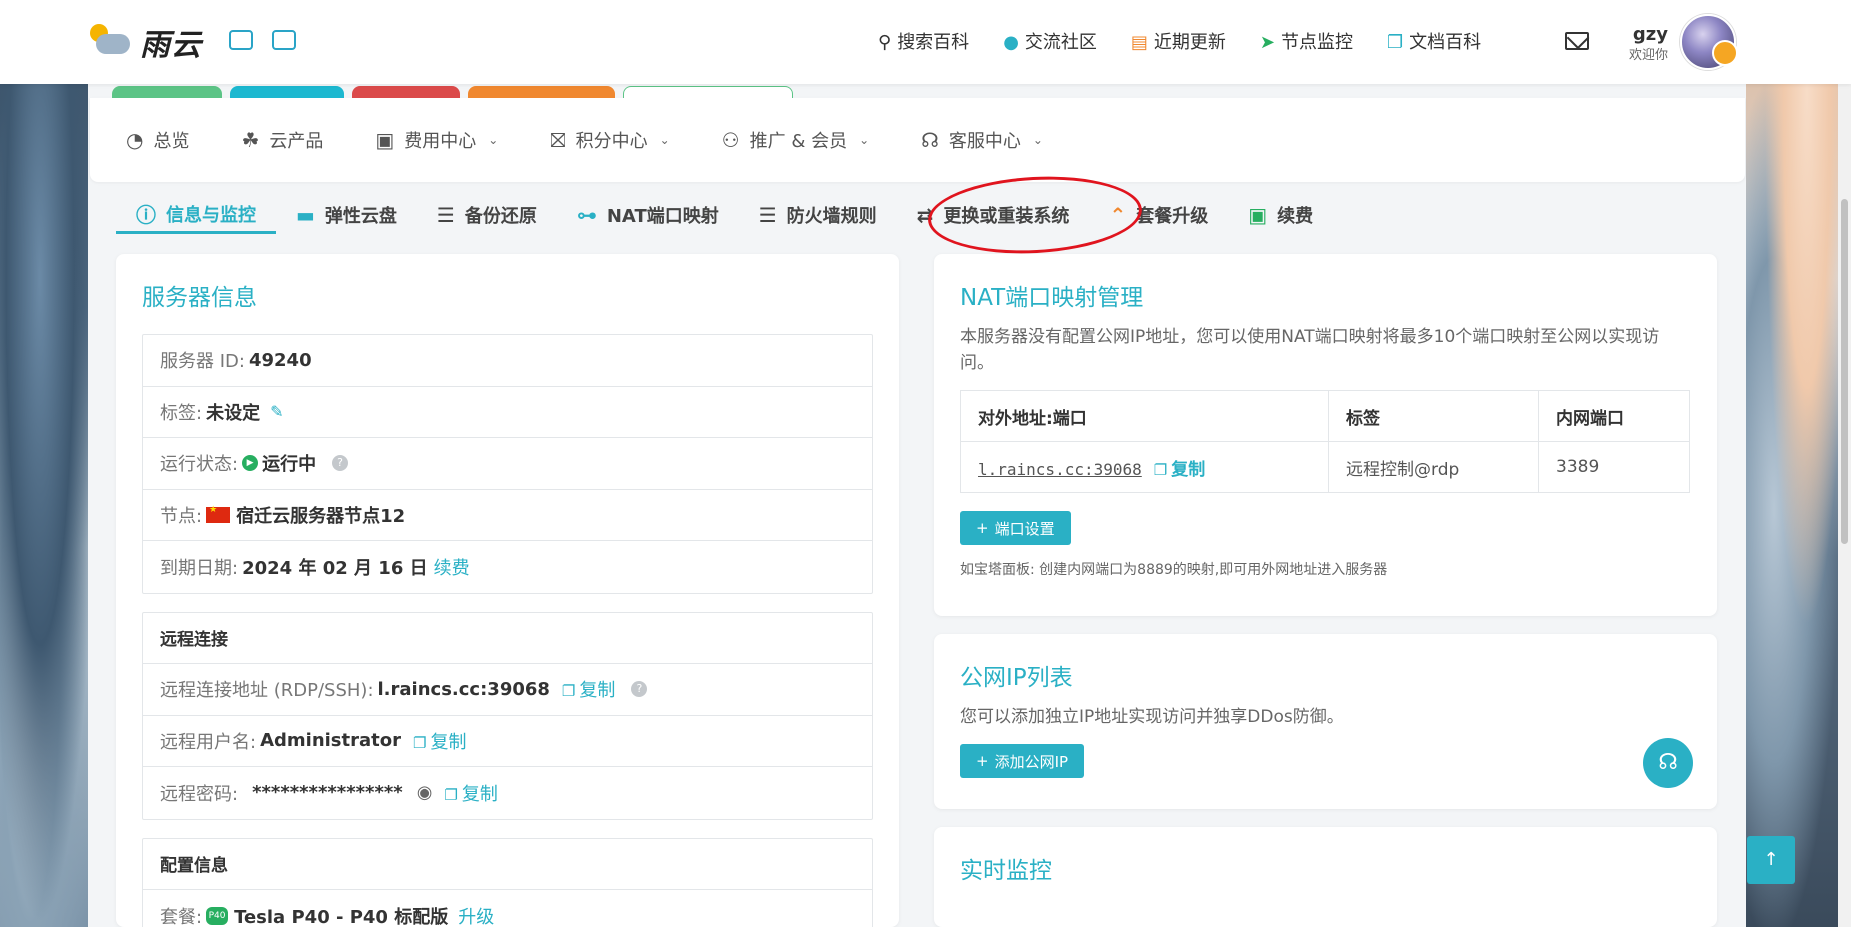 This screenshot has height=927, width=1851. Describe the element at coordinates (588, 689) in the screenshot. I see `copy-addr-button: ❐ 复制` at that location.